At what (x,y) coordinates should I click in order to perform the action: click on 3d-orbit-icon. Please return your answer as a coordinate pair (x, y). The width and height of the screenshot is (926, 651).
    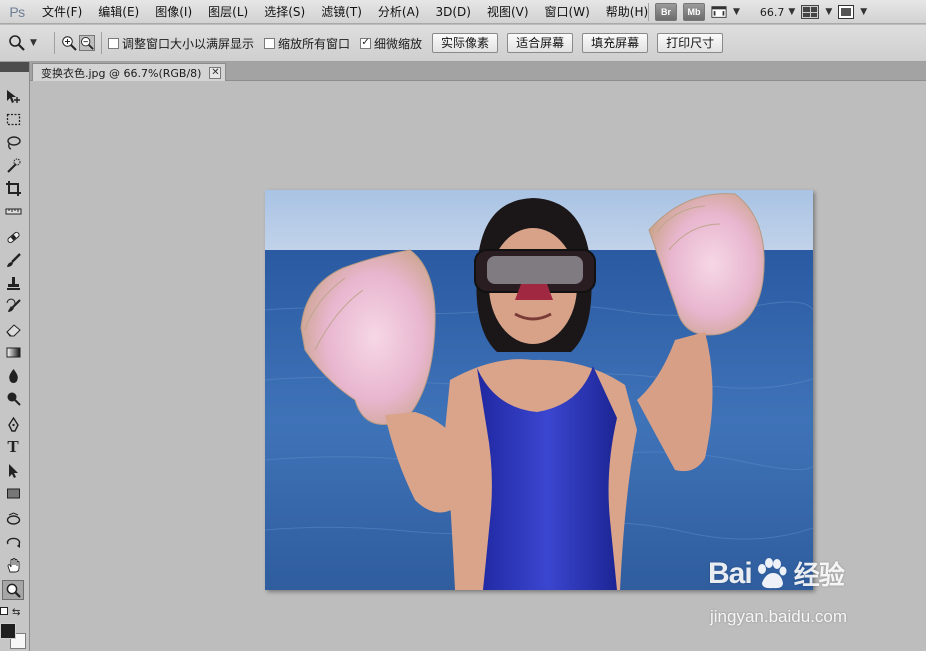
    Looking at the image, I should click on (13, 542).